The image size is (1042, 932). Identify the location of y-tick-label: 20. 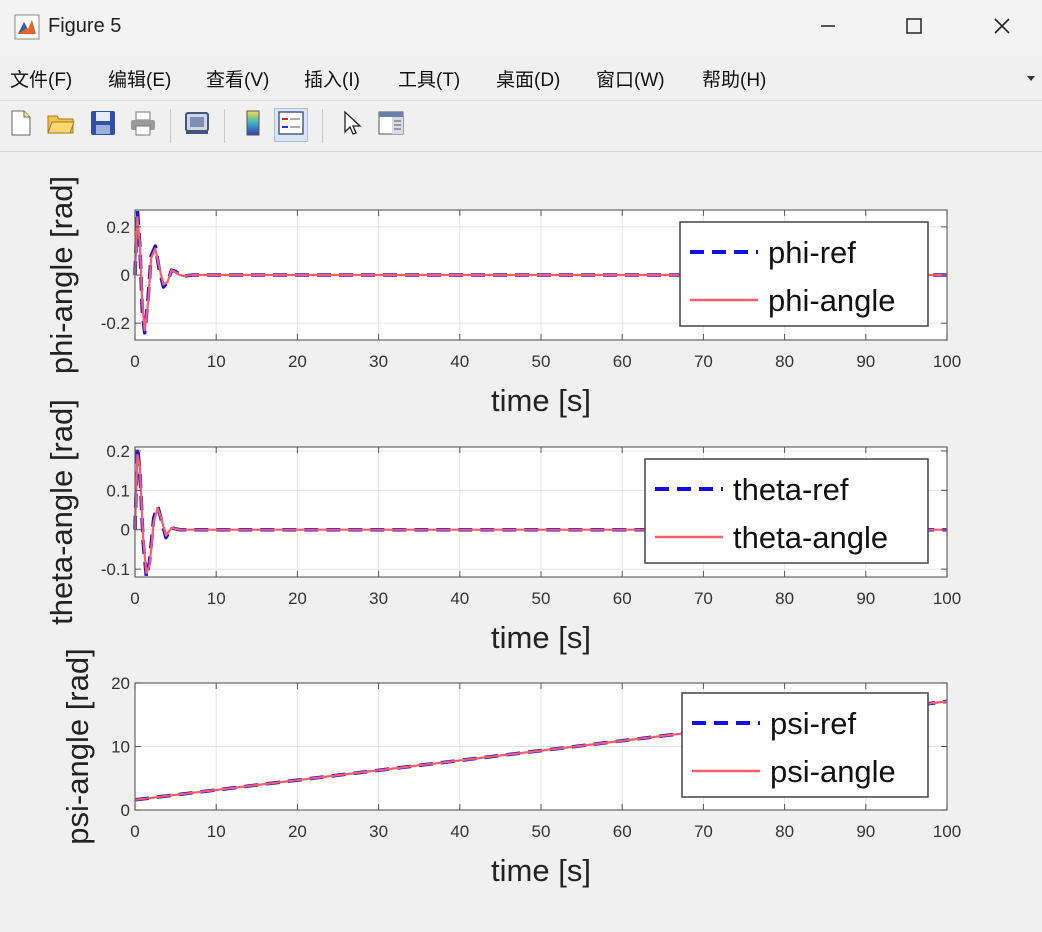
(120, 683).